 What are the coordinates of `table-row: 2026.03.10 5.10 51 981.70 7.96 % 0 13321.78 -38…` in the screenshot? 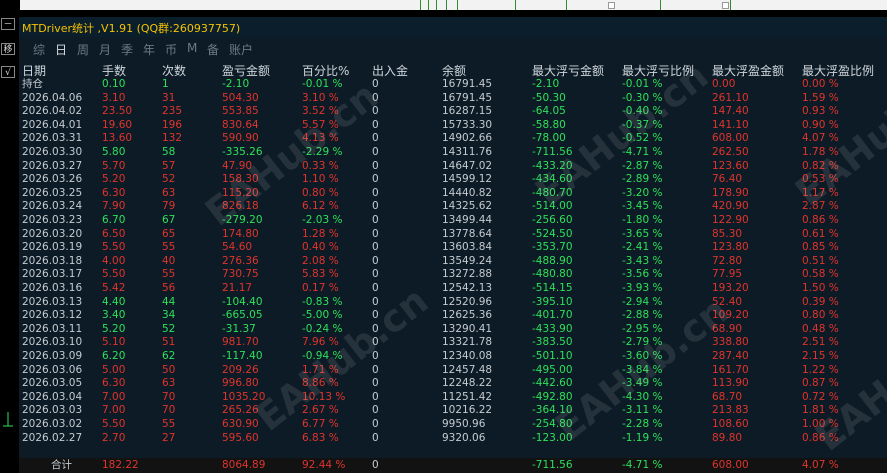 It's located at (453, 343).